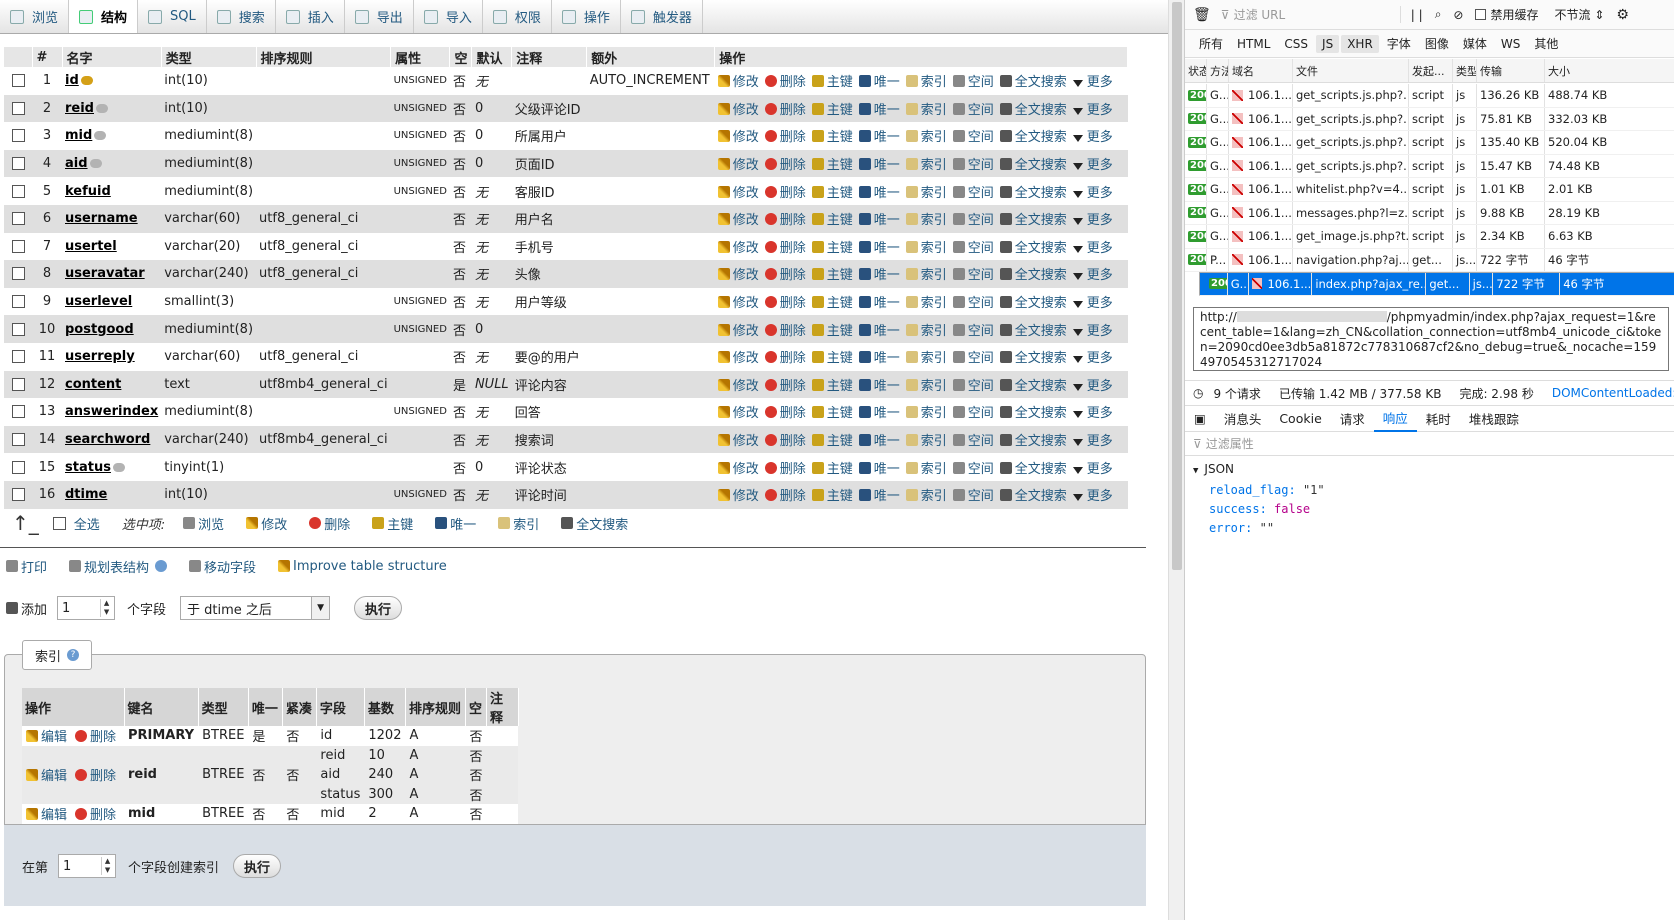 This screenshot has width=1674, height=920. What do you see at coordinates (1243, 419) in the screenshot?
I see `tab-headers: 消息头` at bounding box center [1243, 419].